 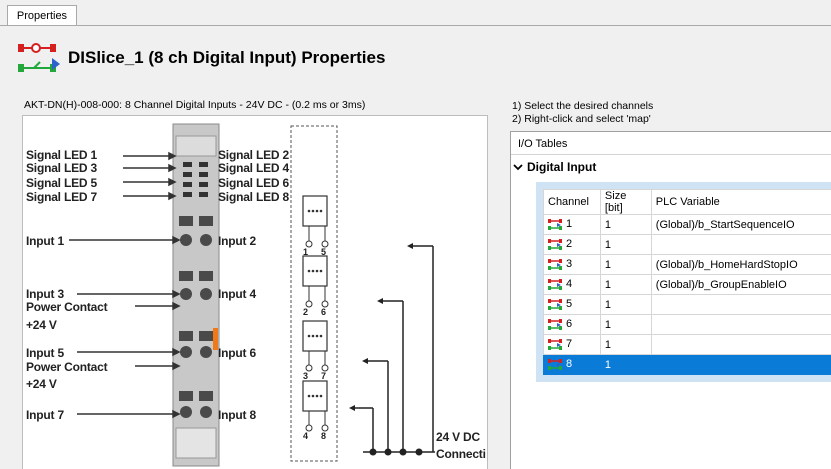 I want to click on channel-cell: 7, so click(x=572, y=344).